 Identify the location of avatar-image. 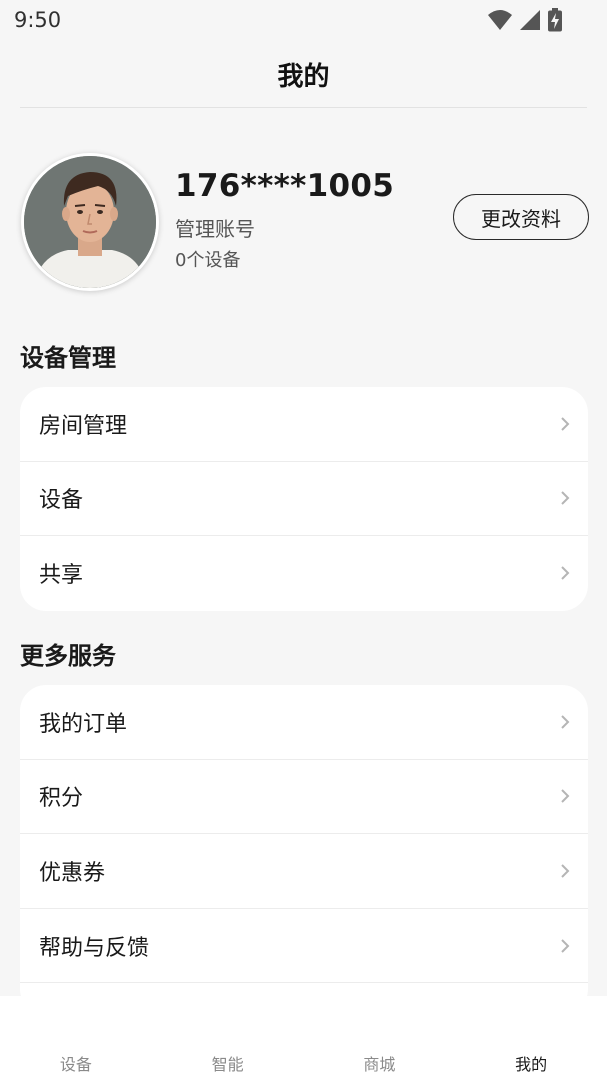
(90, 222).